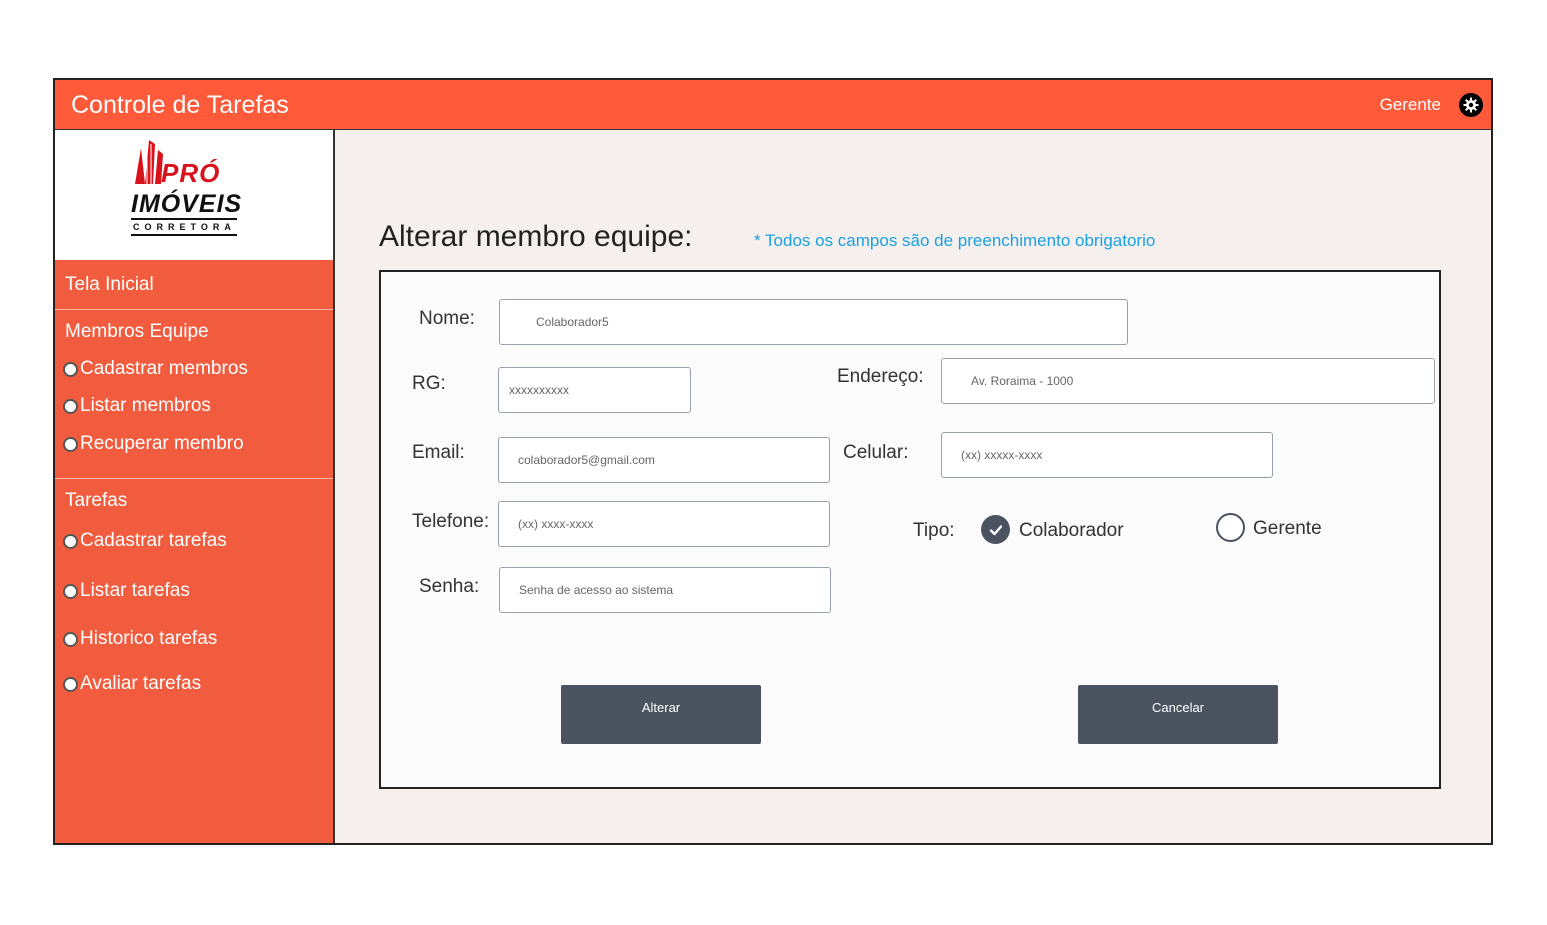  Describe the element at coordinates (1287, 529) in the screenshot. I see `tipo-gerente-label: Gerente` at that location.